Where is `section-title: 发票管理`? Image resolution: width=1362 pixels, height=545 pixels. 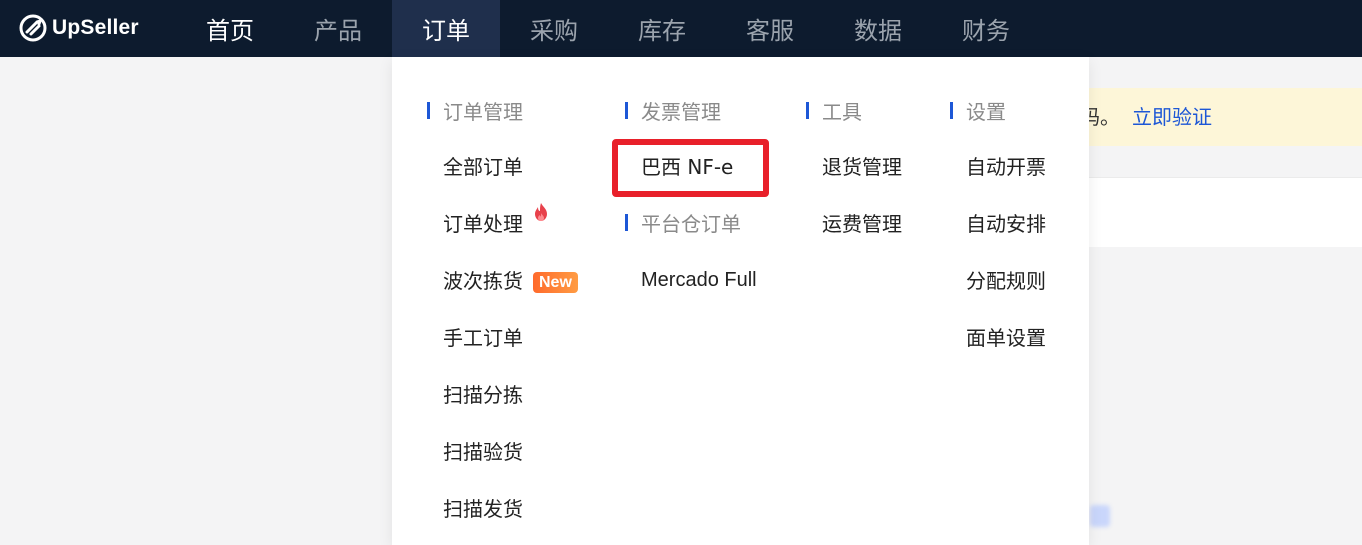 section-title: 发票管理 is located at coordinates (681, 111).